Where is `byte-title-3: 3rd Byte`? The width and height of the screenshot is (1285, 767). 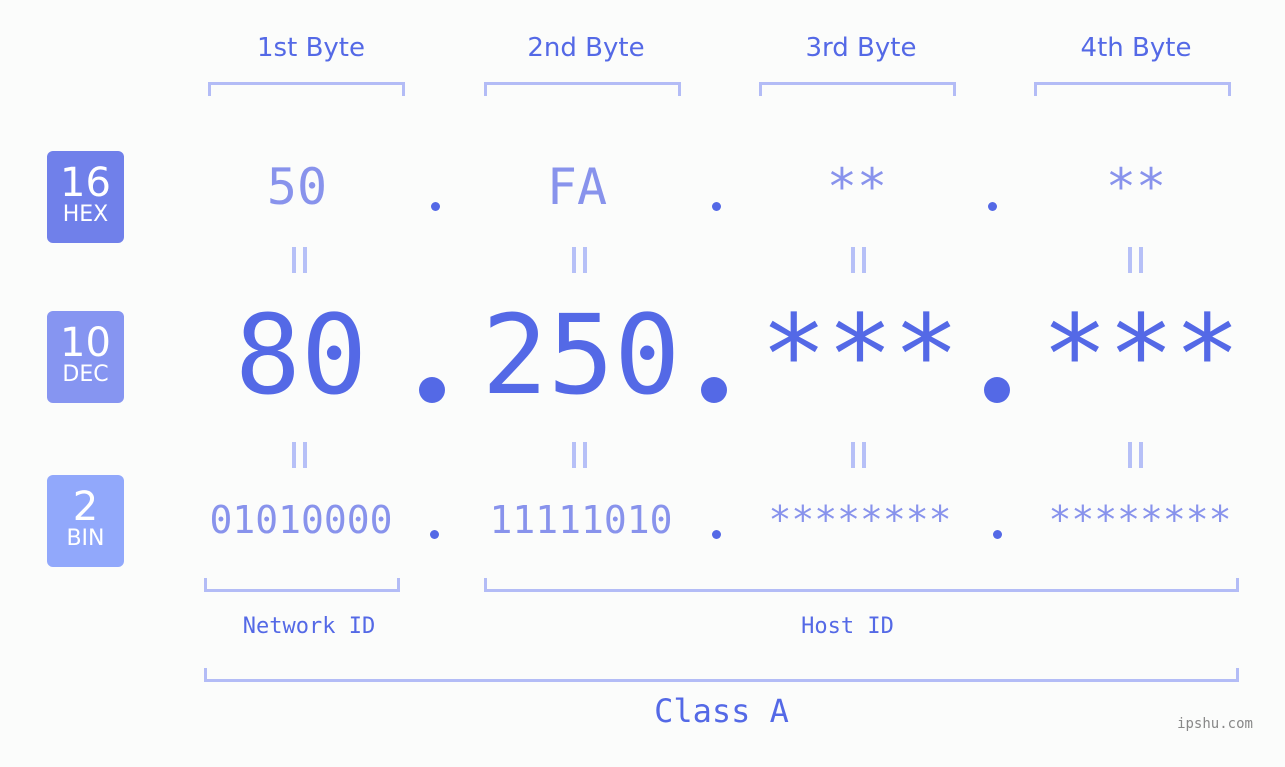 byte-title-3: 3rd Byte is located at coordinates (861, 48).